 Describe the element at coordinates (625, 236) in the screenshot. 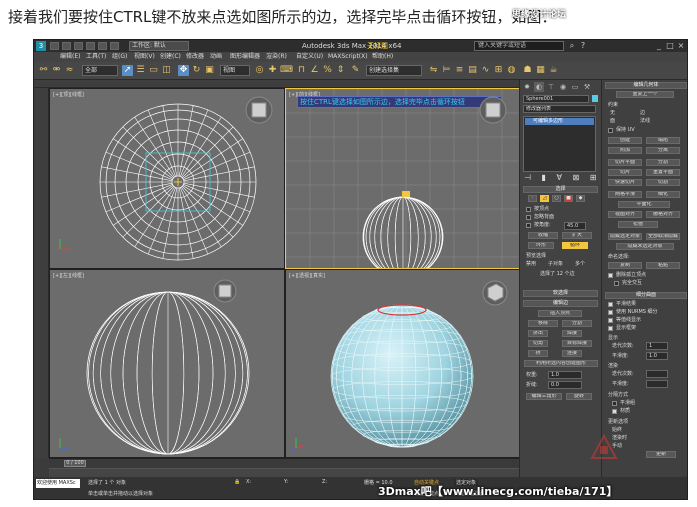

I see `hide-selected-button: 隐藏选定对象` at that location.